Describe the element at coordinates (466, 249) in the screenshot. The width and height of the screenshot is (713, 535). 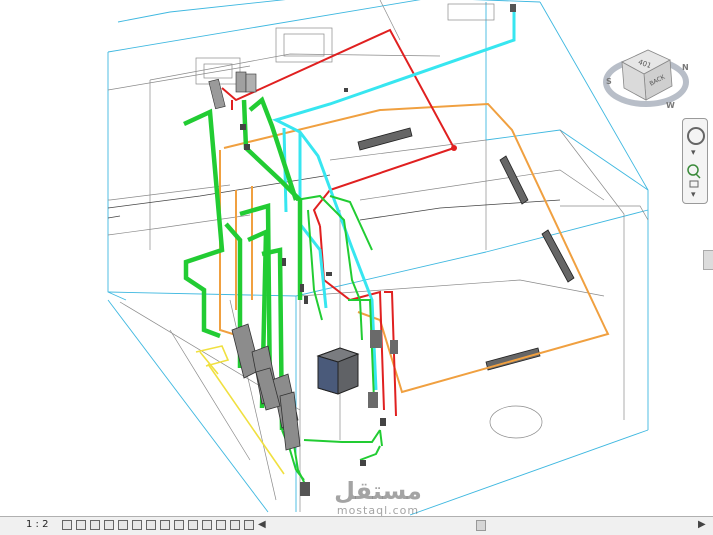
I see `light-fixtures` at that location.